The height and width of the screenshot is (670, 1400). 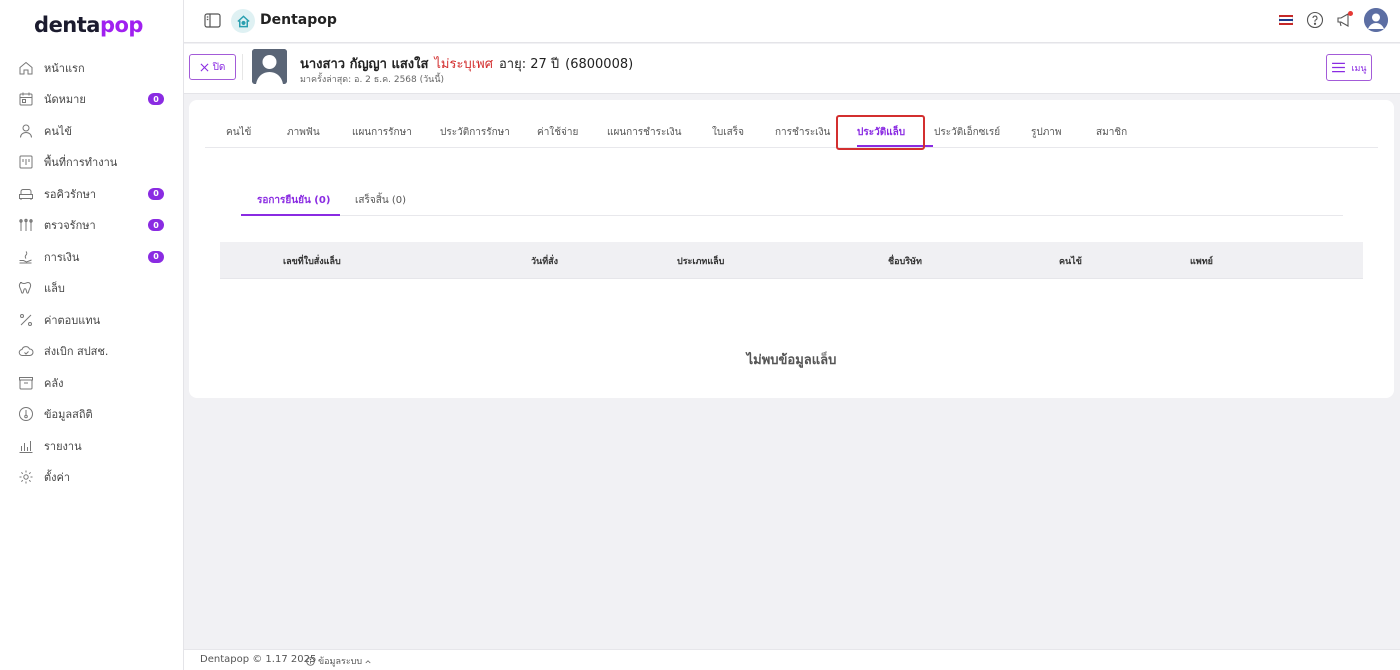 What do you see at coordinates (881, 134) in the screenshot?
I see `tab-lab-history: ประวัติแล็บ` at bounding box center [881, 134].